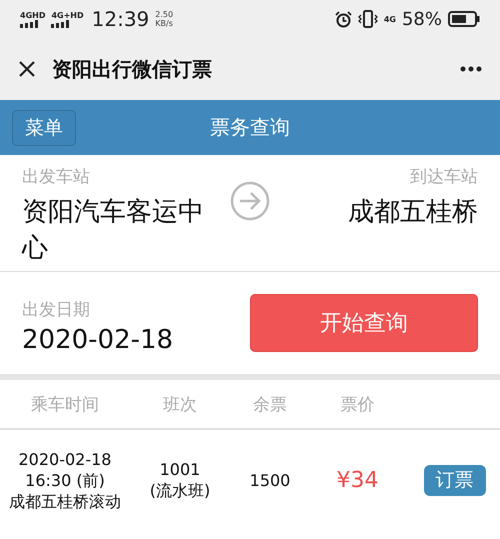 This screenshot has height=539, width=500. I want to click on network-speed: 2.50, so click(164, 14).